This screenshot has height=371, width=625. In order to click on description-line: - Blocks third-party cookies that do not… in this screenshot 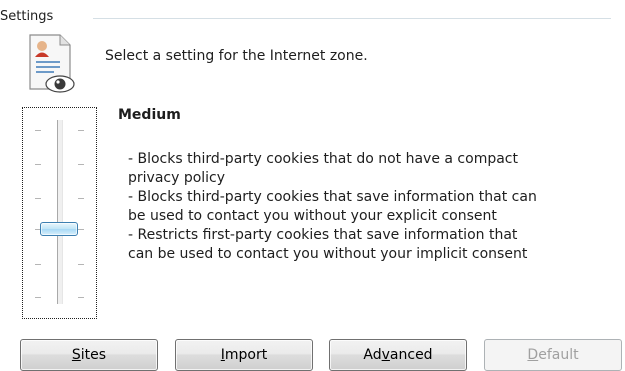, I will do `click(323, 159)`.